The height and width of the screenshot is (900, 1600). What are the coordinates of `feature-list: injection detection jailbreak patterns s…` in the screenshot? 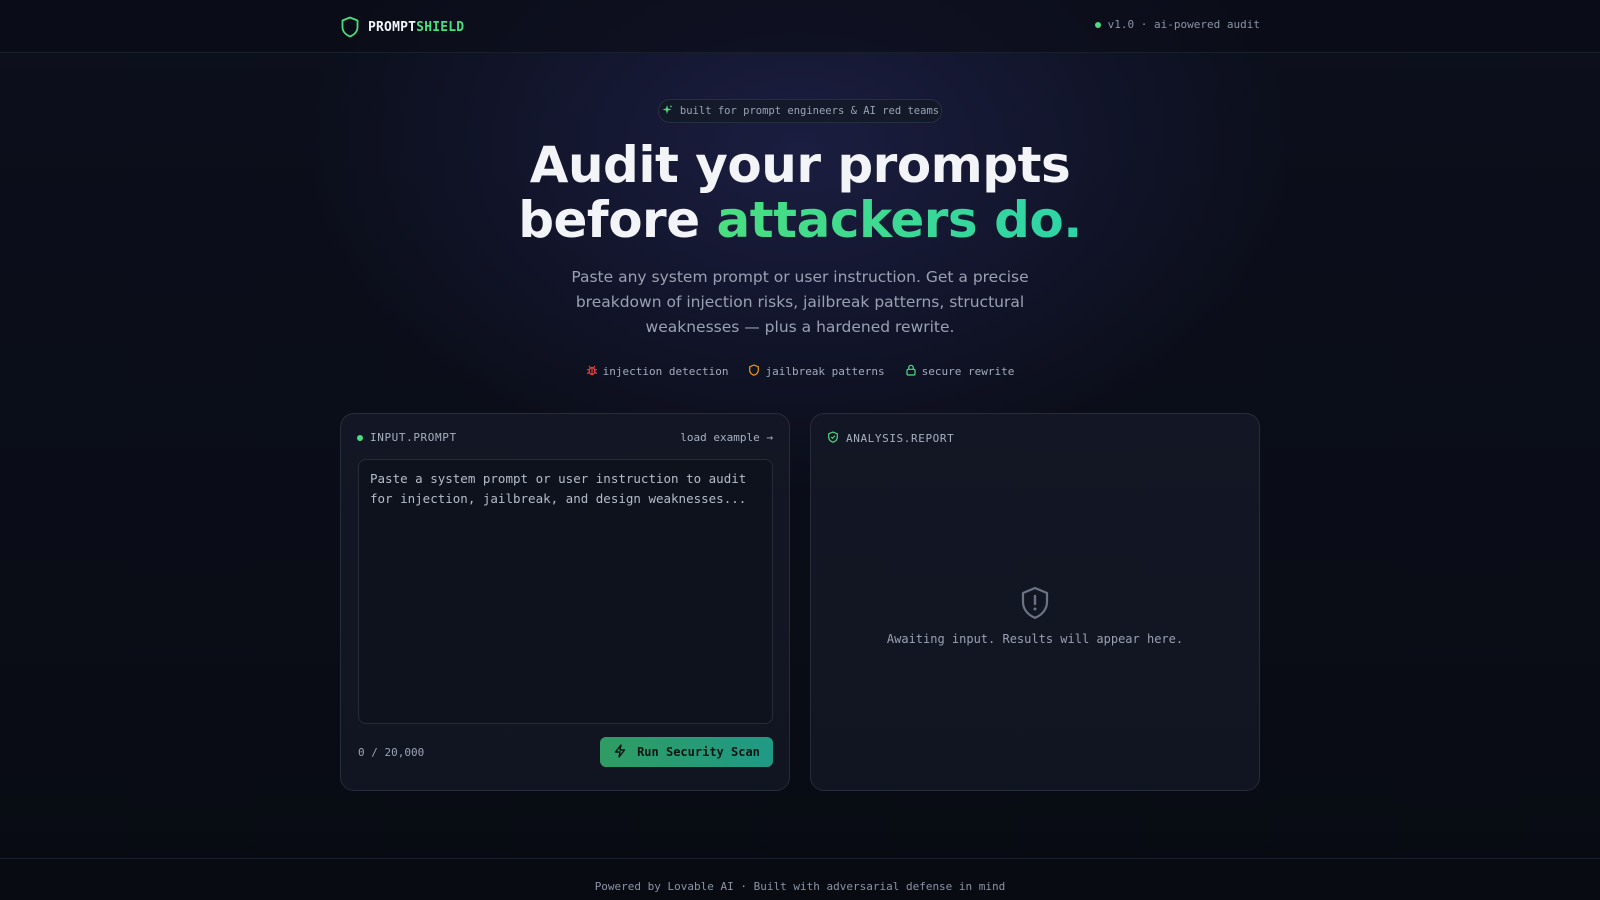 It's located at (800, 371).